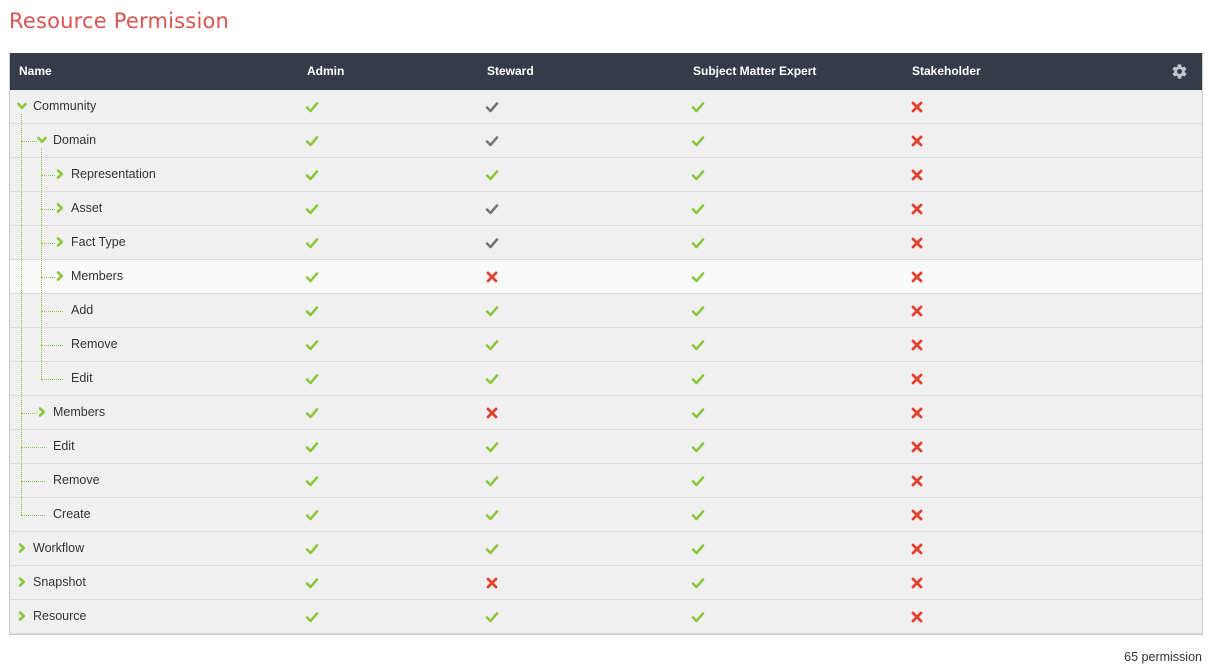 The height and width of the screenshot is (672, 1216). What do you see at coordinates (1163, 657) in the screenshot?
I see `permission-count: 65 permission` at bounding box center [1163, 657].